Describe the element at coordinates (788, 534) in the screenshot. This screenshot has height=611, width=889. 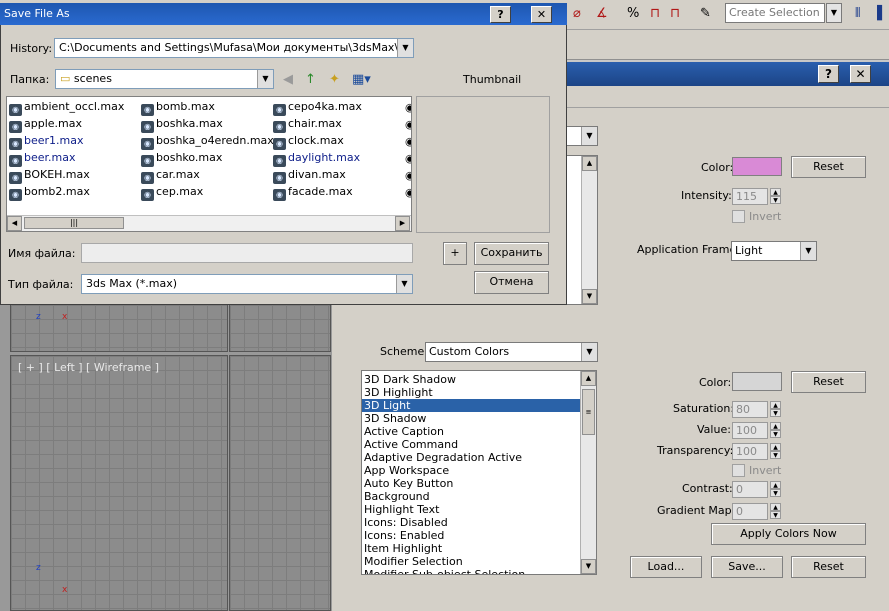
I see `apply-colors-button: Apply Colors Now` at that location.